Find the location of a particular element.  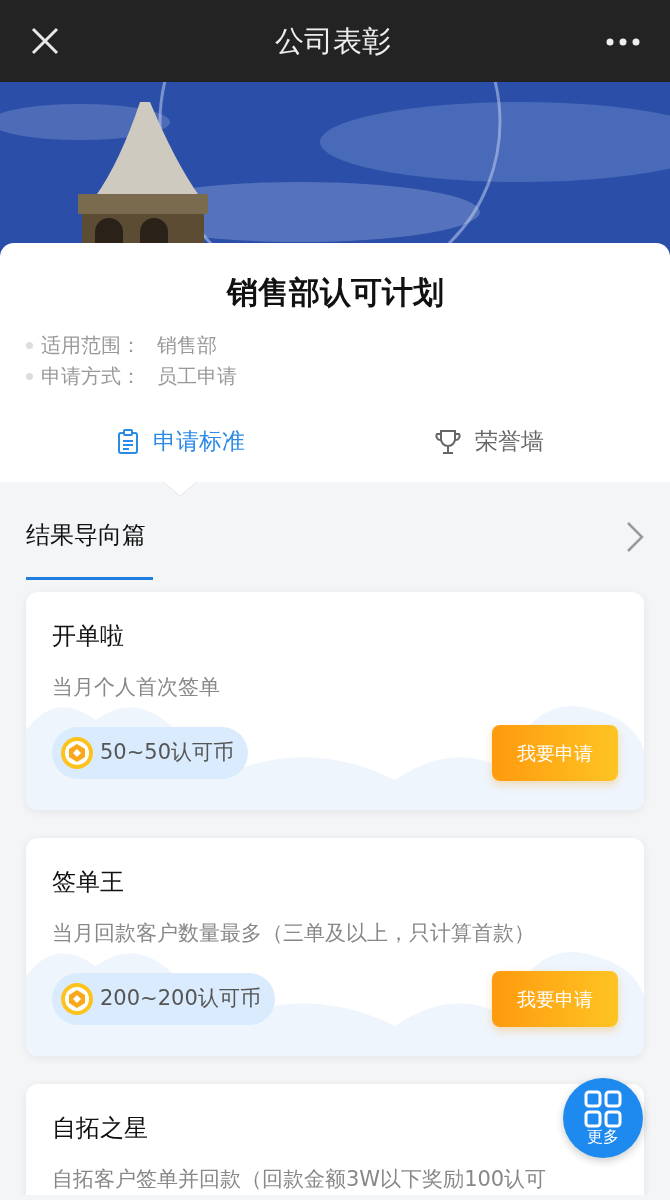

info-label: 申请方式： is located at coordinates (91, 376).